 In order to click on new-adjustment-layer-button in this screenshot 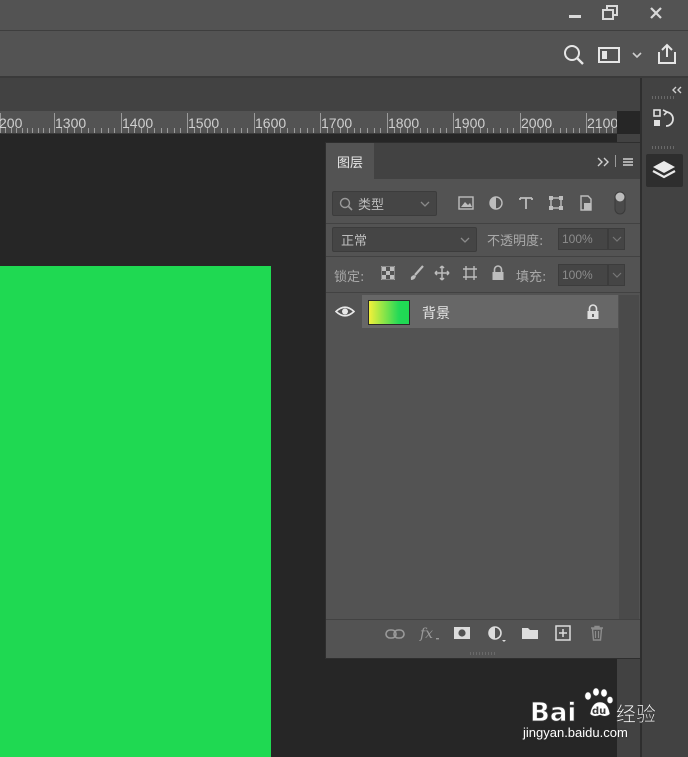, I will do `click(497, 634)`.